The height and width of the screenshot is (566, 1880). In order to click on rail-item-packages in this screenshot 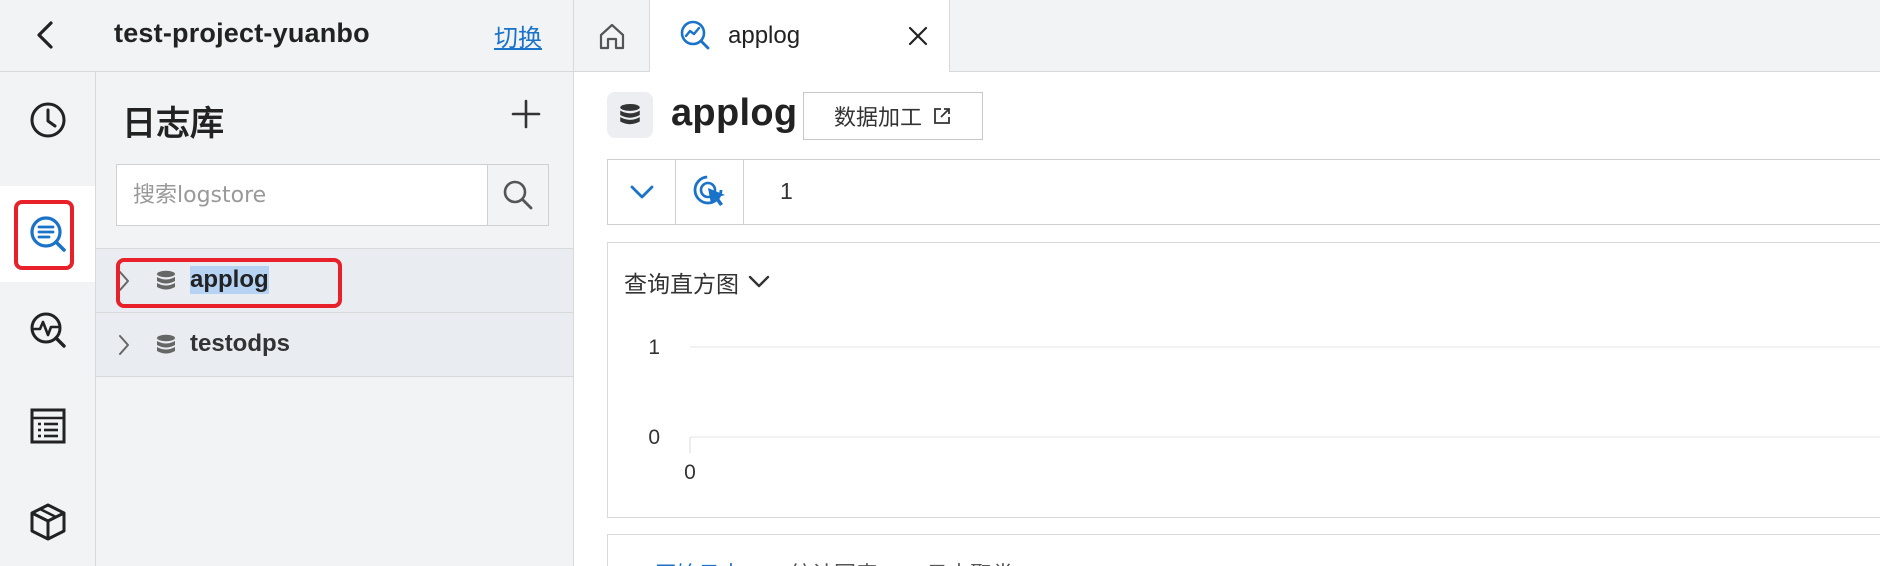, I will do `click(47, 520)`.